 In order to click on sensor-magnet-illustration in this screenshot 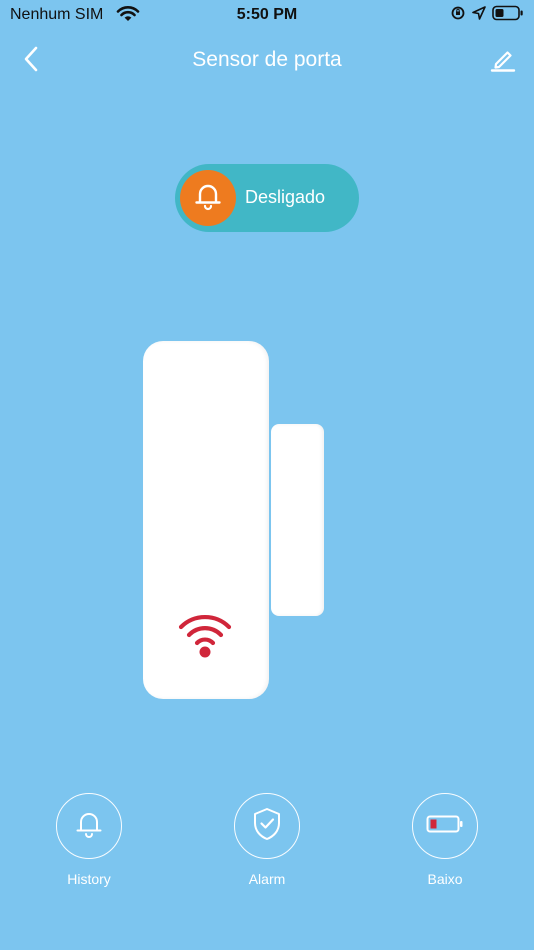, I will do `click(297, 520)`.